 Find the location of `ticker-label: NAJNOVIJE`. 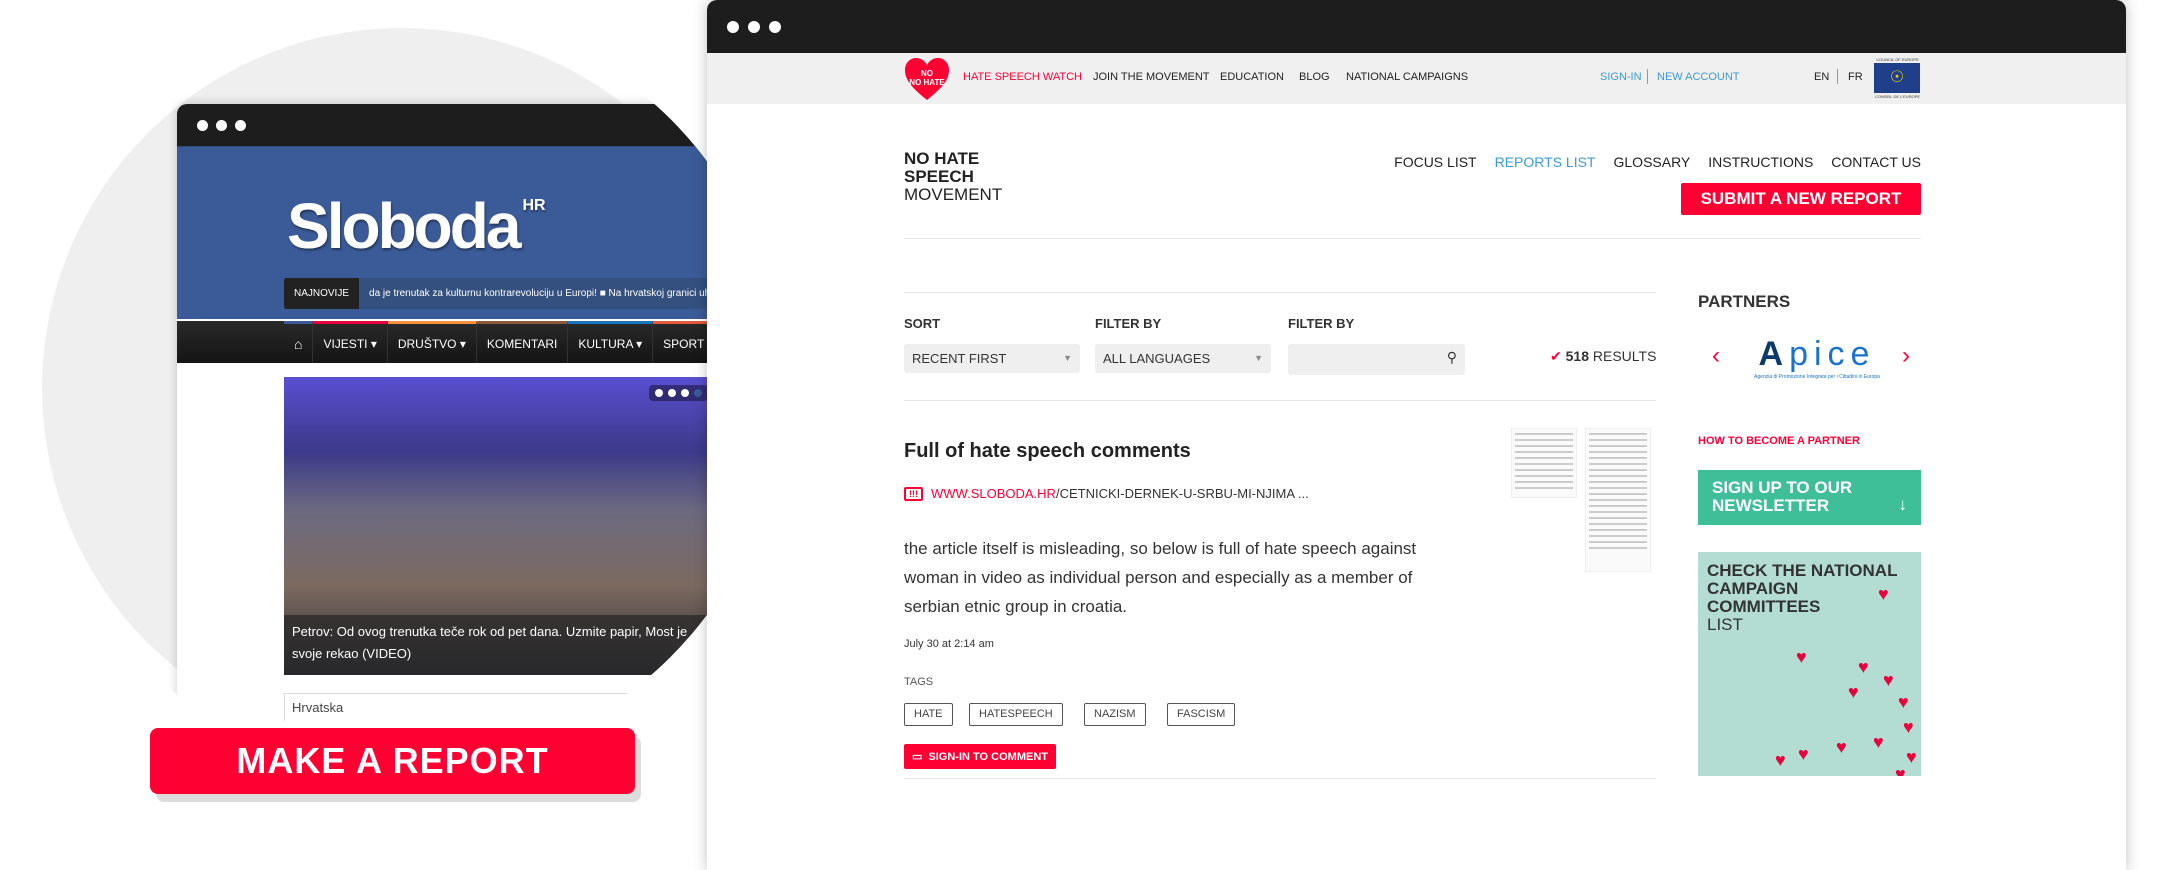

ticker-label: NAJNOVIJE is located at coordinates (322, 293).